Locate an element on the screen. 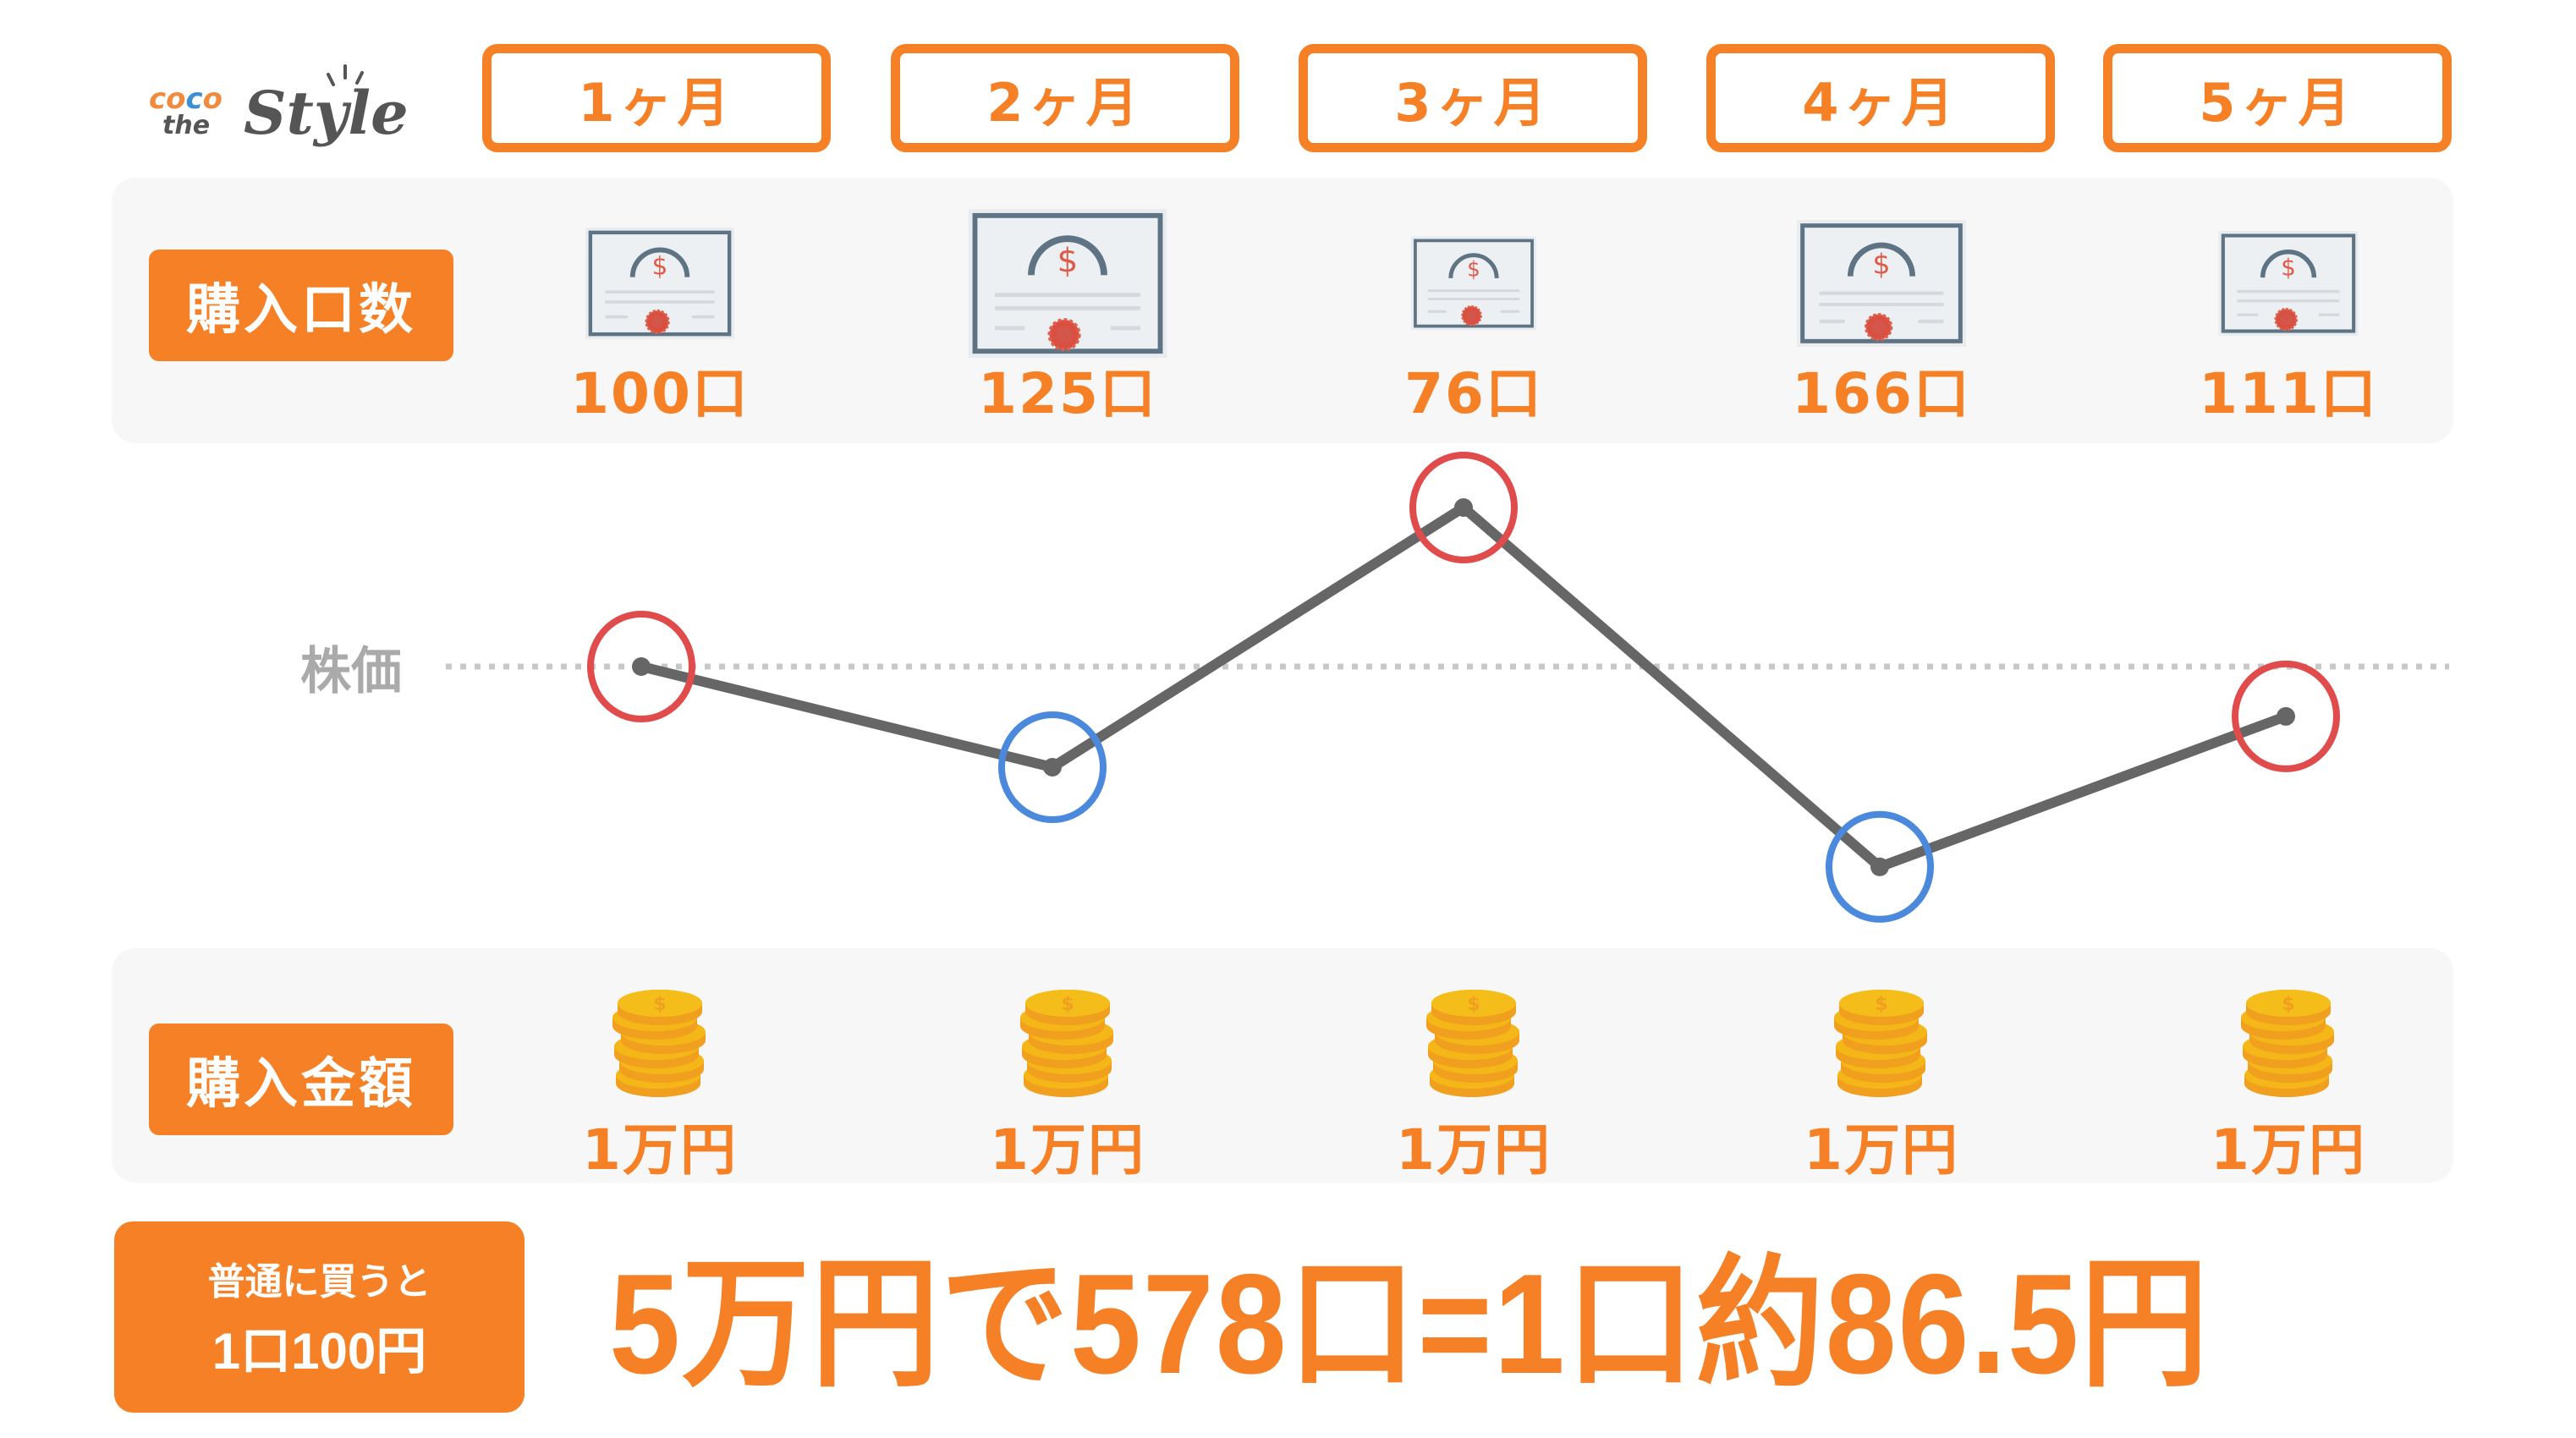 The image size is (2576, 1438). shares-value: 125口 is located at coordinates (1067, 393).